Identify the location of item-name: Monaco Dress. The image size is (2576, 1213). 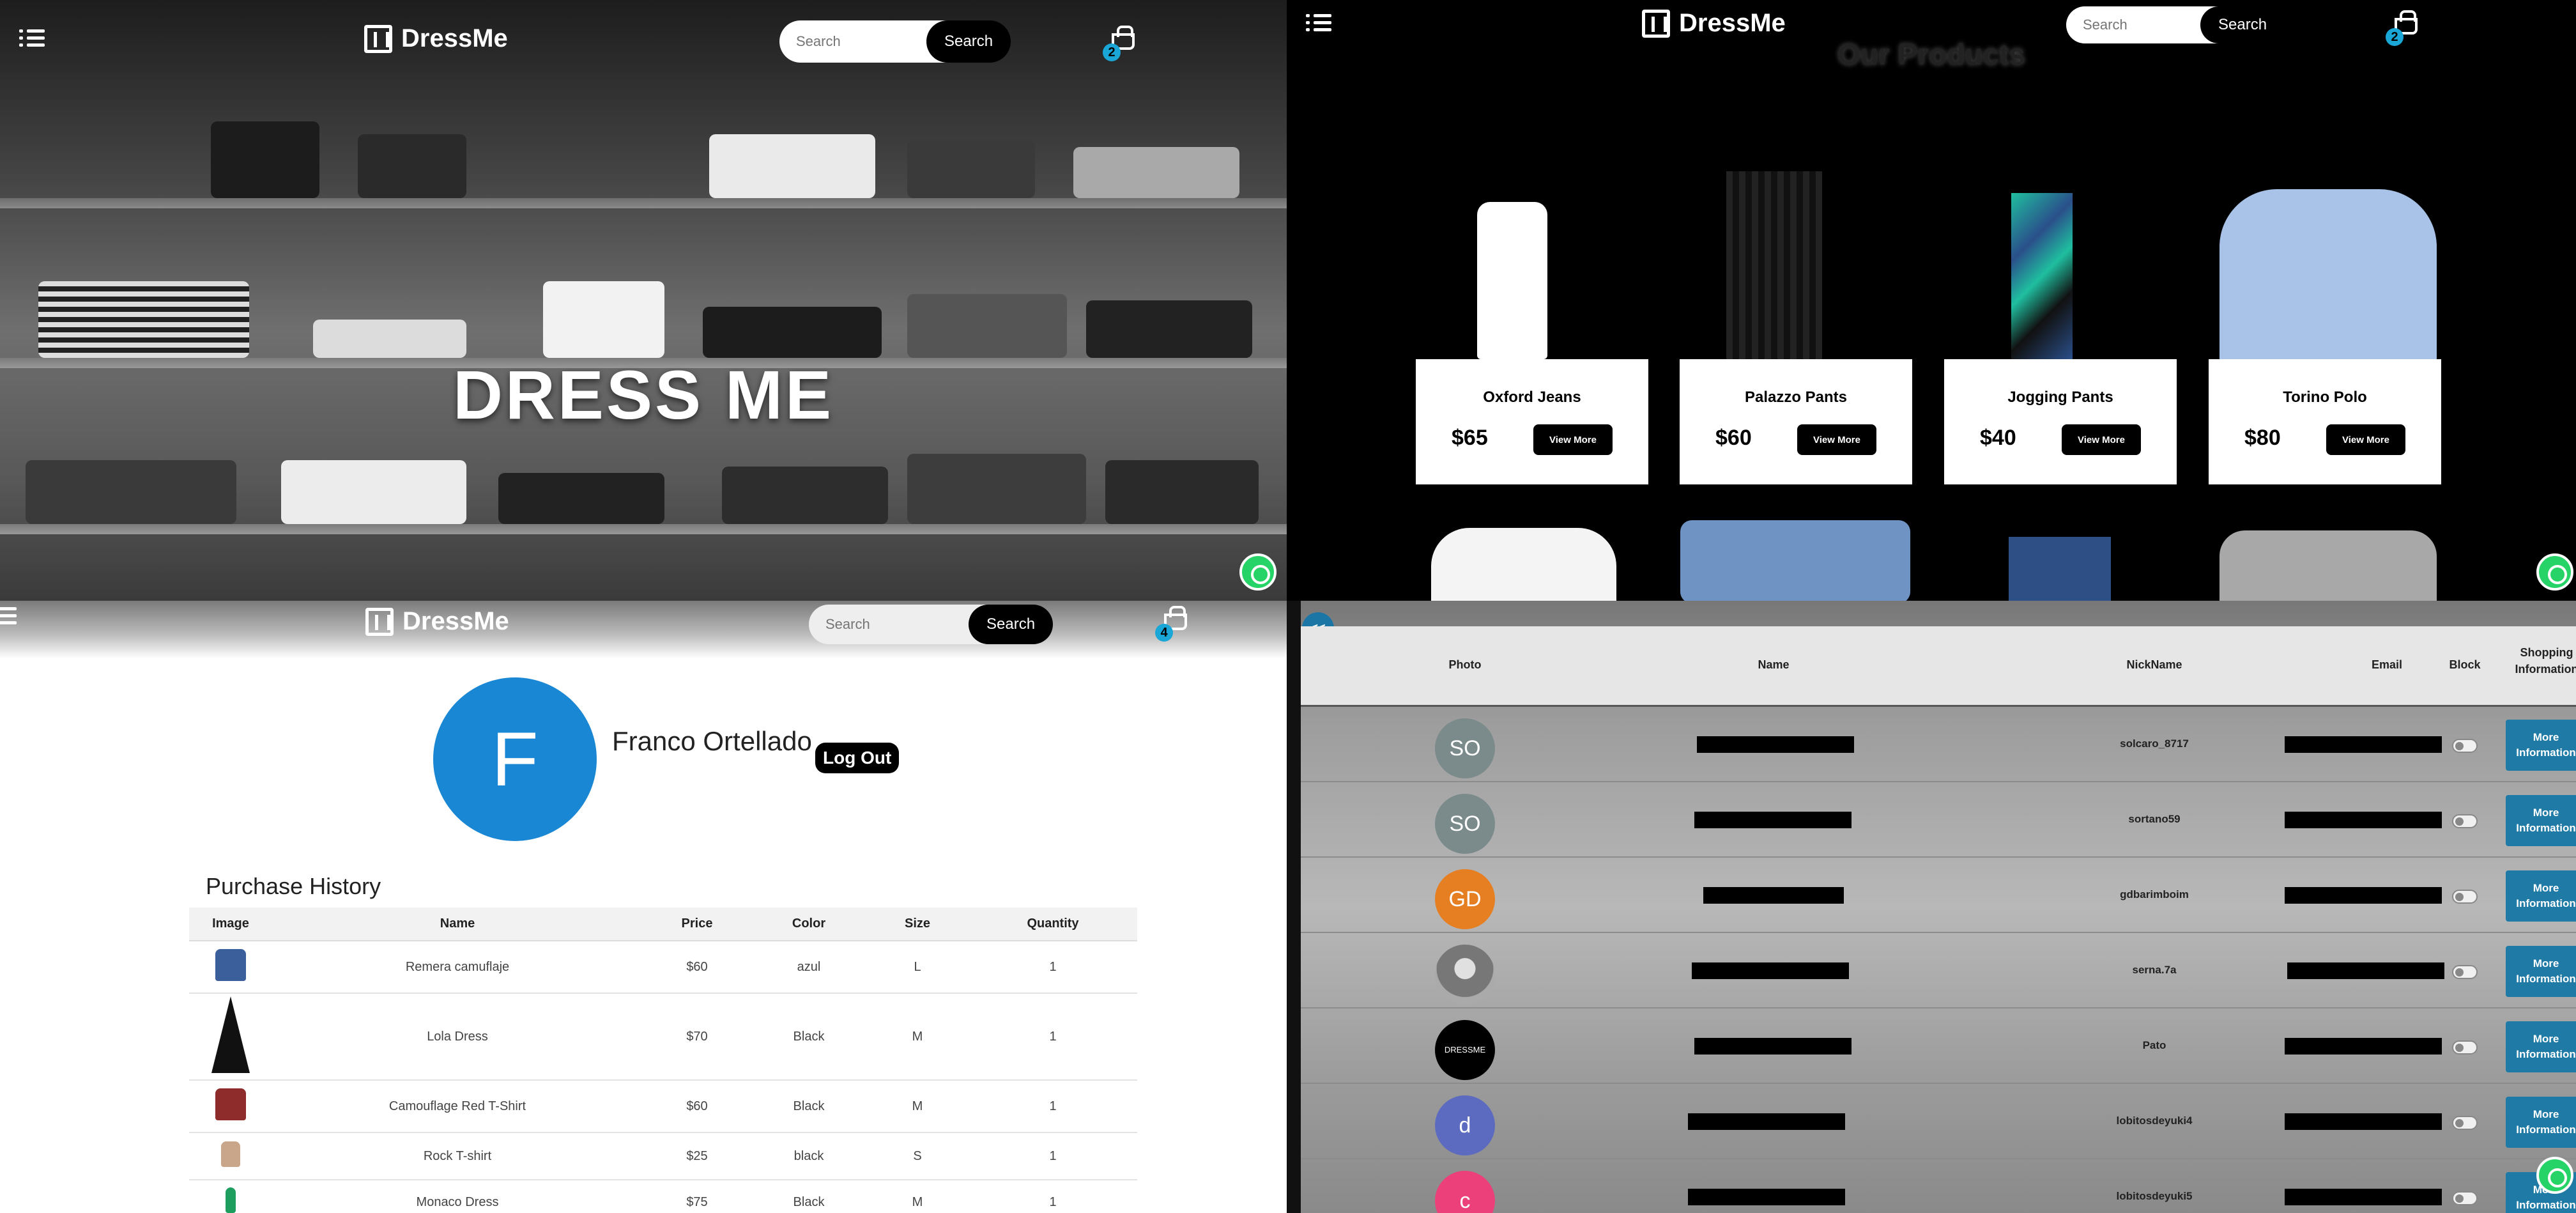
(457, 1196).